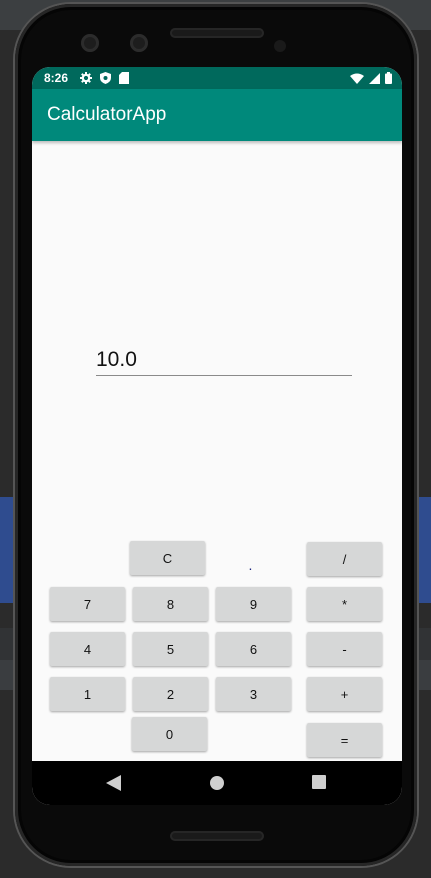 The image size is (431, 878). What do you see at coordinates (253, 604) in the screenshot?
I see `digit-9-button: 9` at bounding box center [253, 604].